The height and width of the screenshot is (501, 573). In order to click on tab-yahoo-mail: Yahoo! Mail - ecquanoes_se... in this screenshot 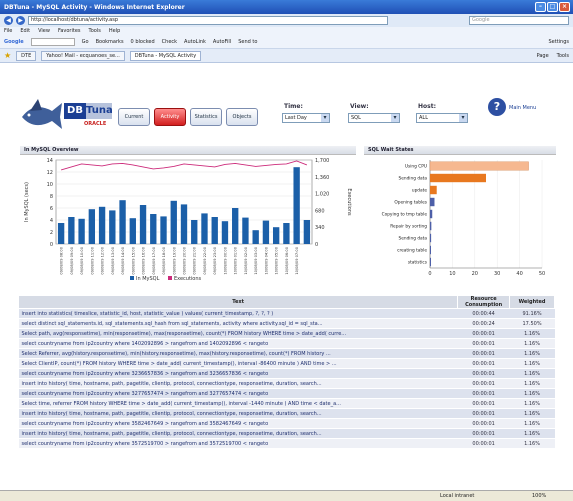, I will do `click(83, 55)`.